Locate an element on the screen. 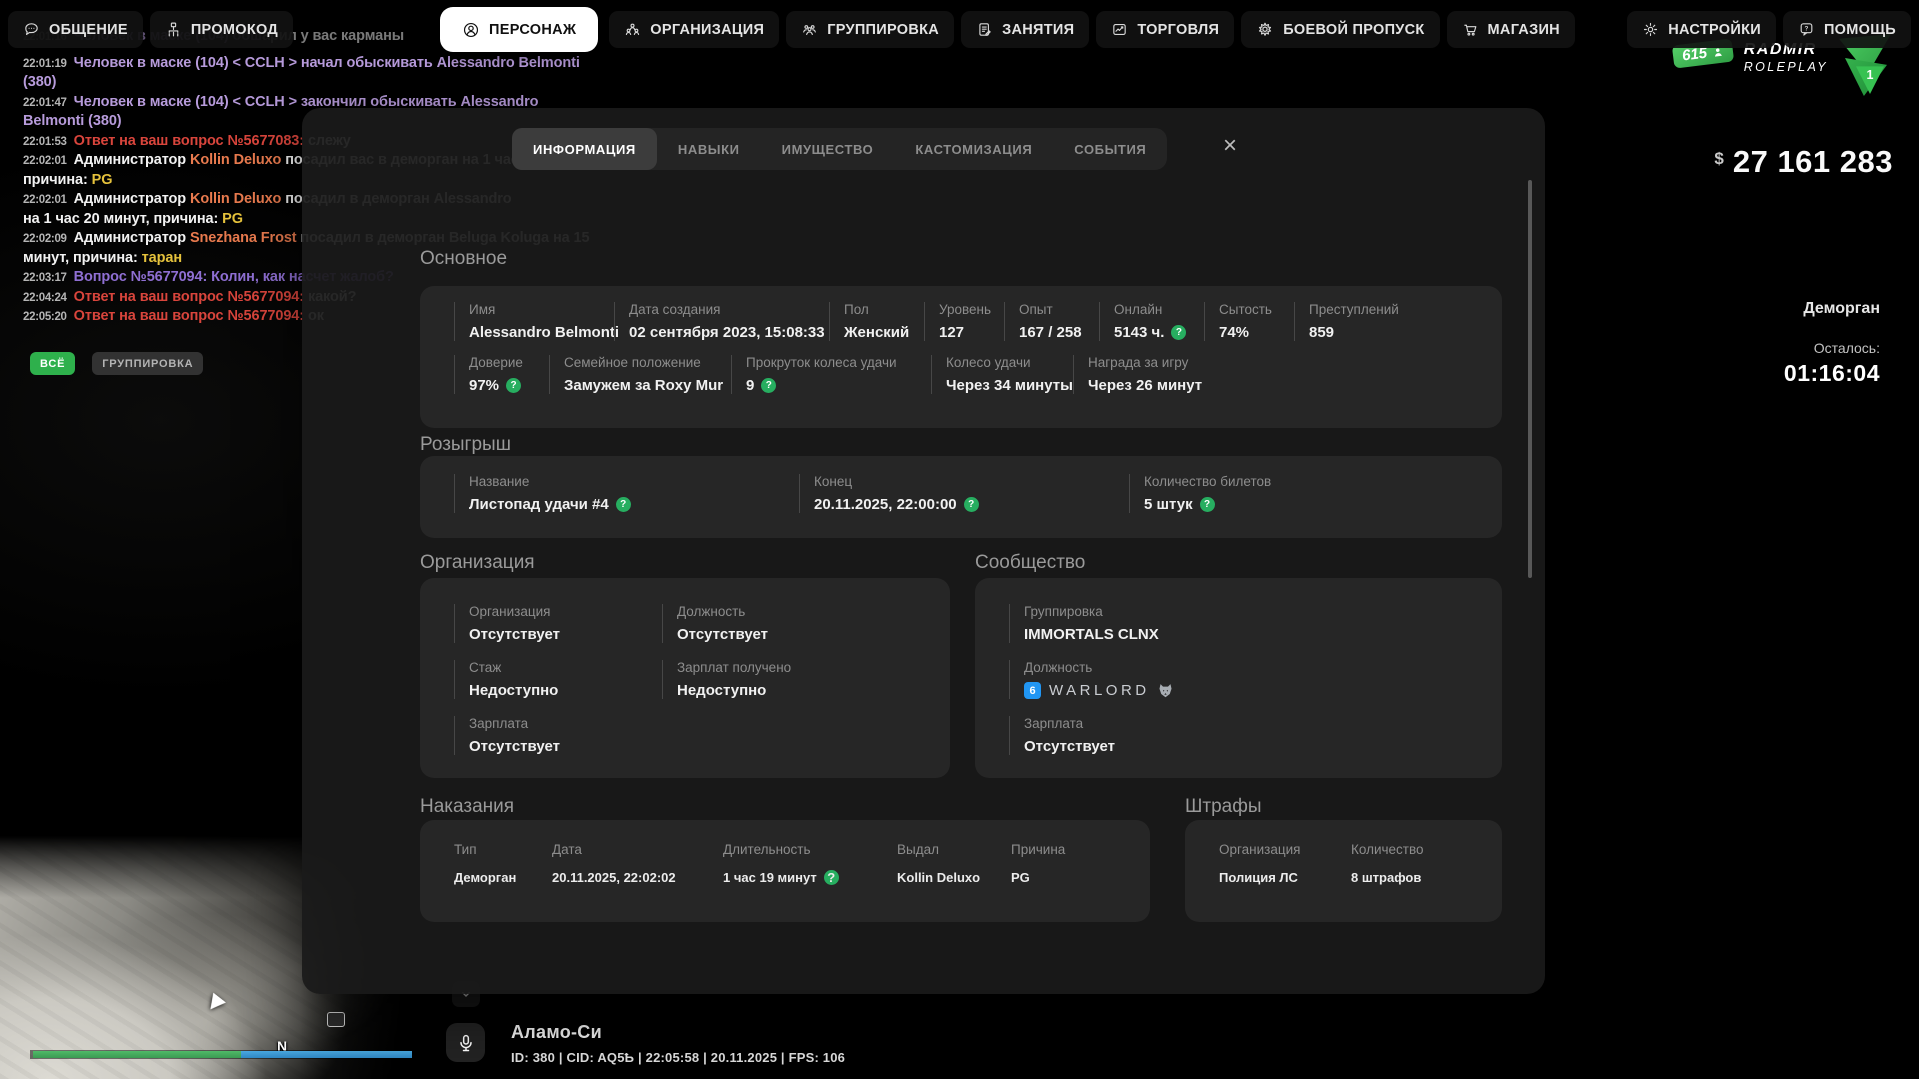 This screenshot has height=1079, width=1919. chat-timestamp: 22:02:01 is located at coordinates (45, 200).